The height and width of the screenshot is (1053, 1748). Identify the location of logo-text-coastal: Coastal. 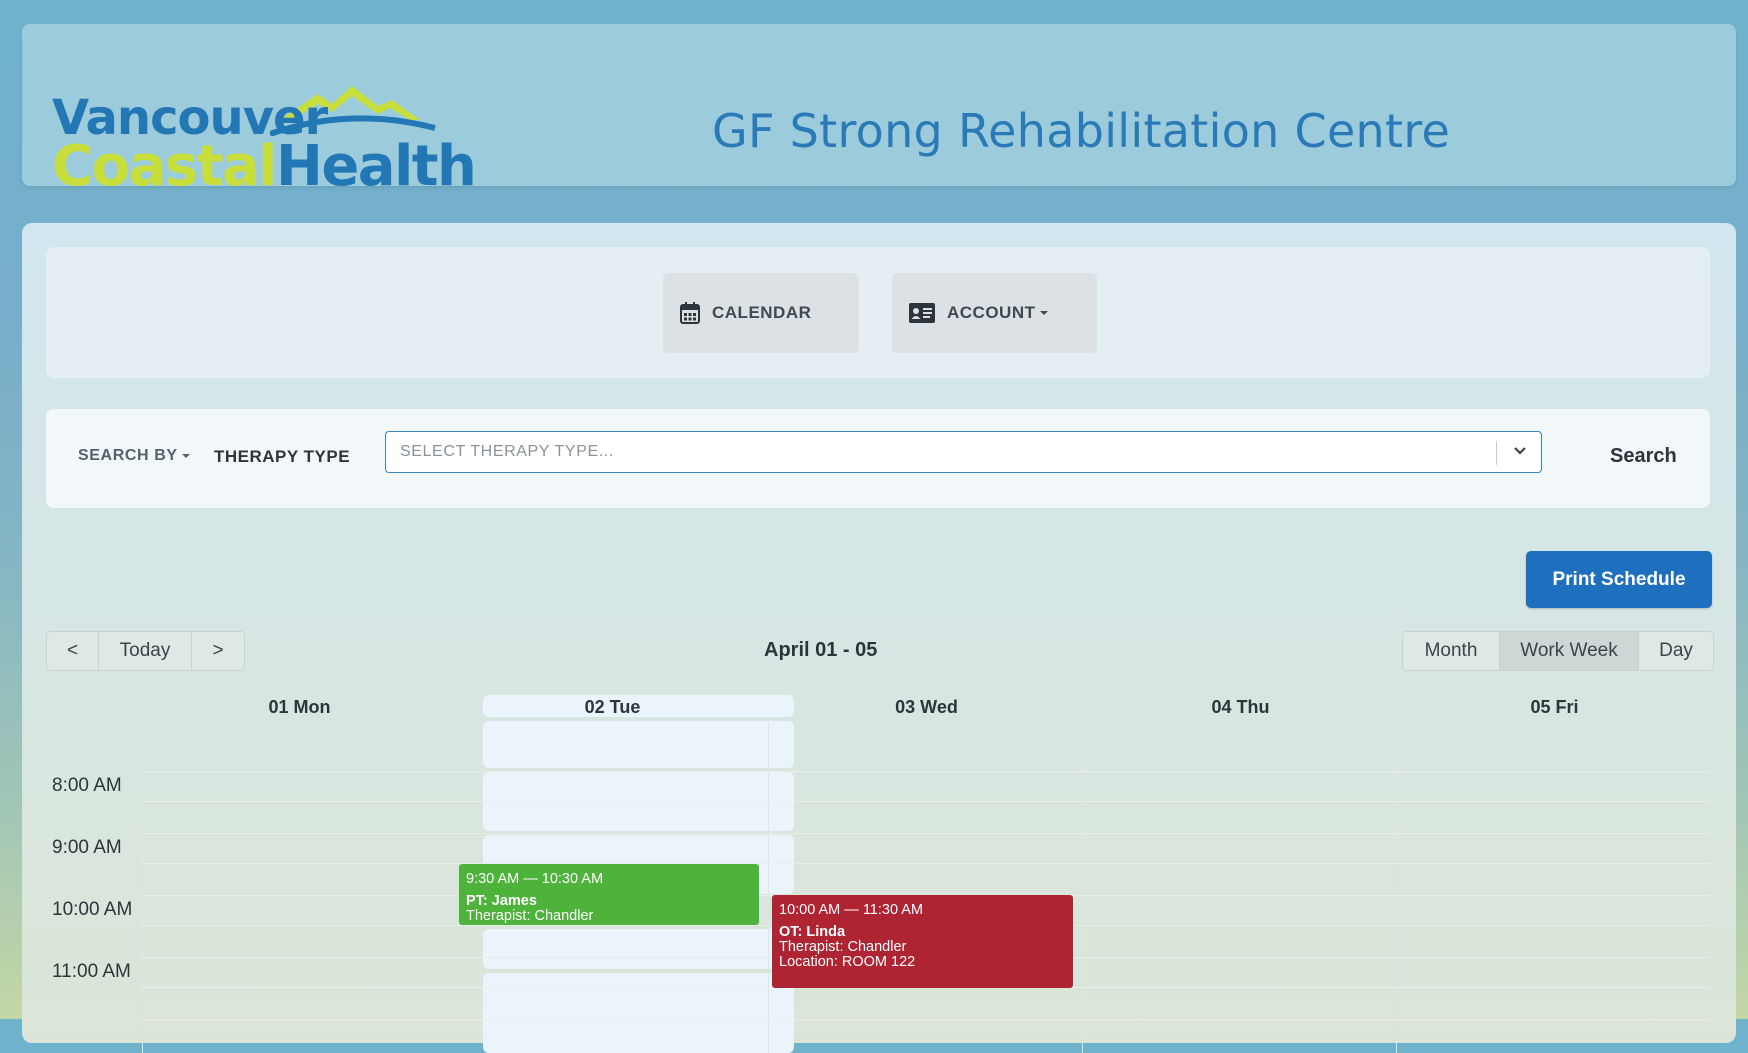
(164, 166).